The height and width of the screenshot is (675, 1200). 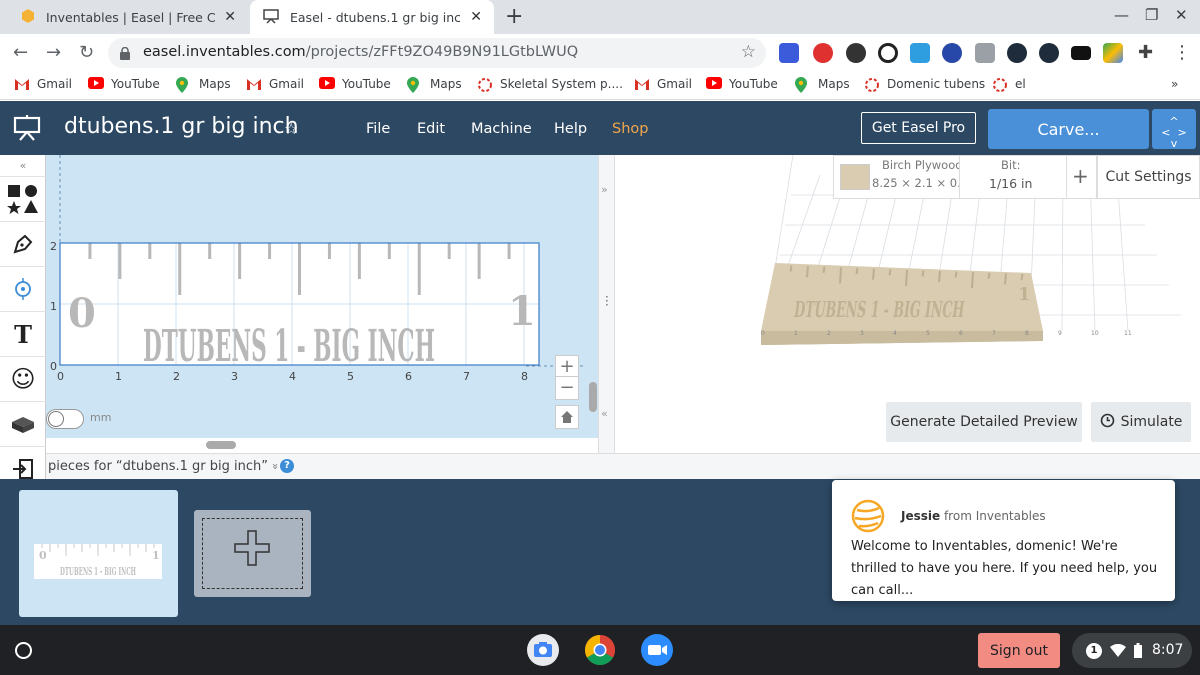 What do you see at coordinates (375, 17) in the screenshot?
I see `tab-title: Easel - dtubens.1 gr big inch` at bounding box center [375, 17].